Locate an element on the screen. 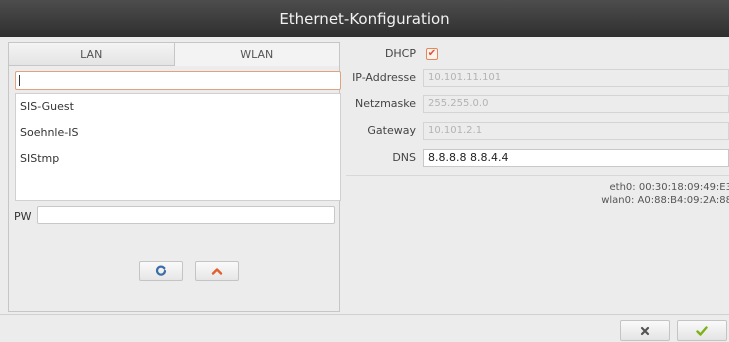  window-titlebar: Ethernet-Konfiguration is located at coordinates (364, 18).